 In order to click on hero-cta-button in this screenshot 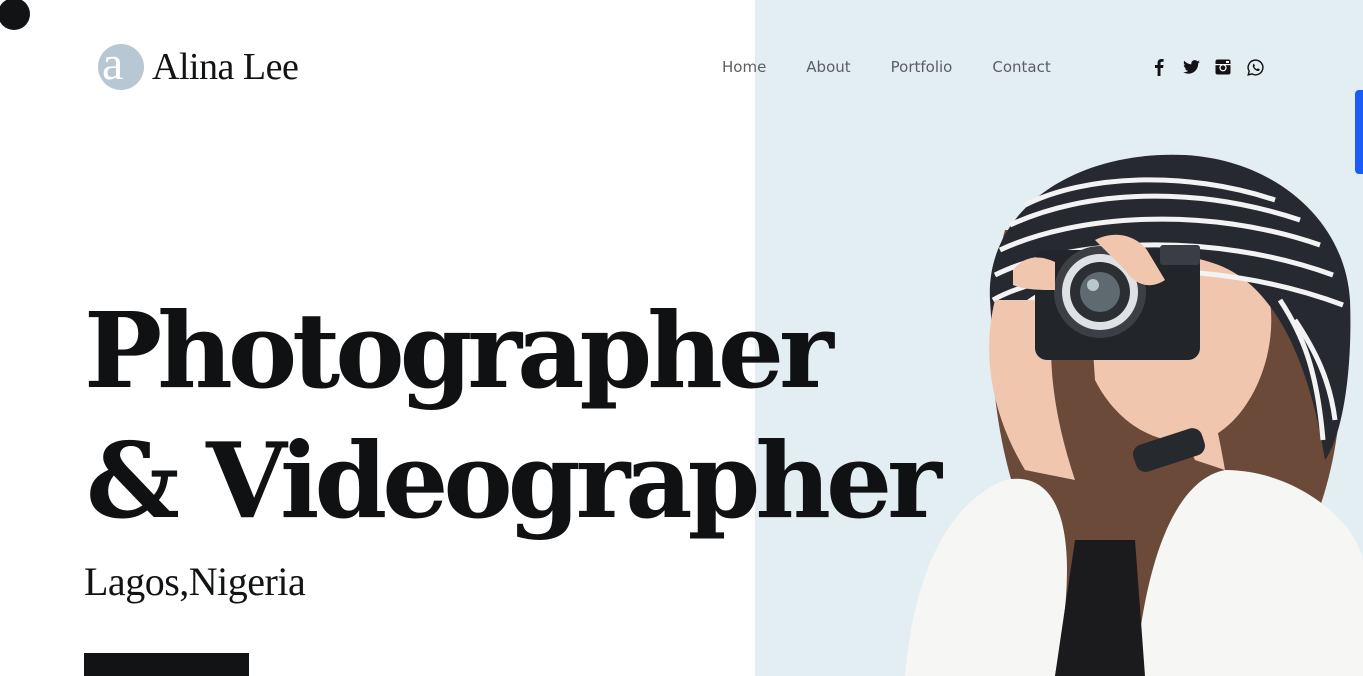, I will do `click(166, 664)`.